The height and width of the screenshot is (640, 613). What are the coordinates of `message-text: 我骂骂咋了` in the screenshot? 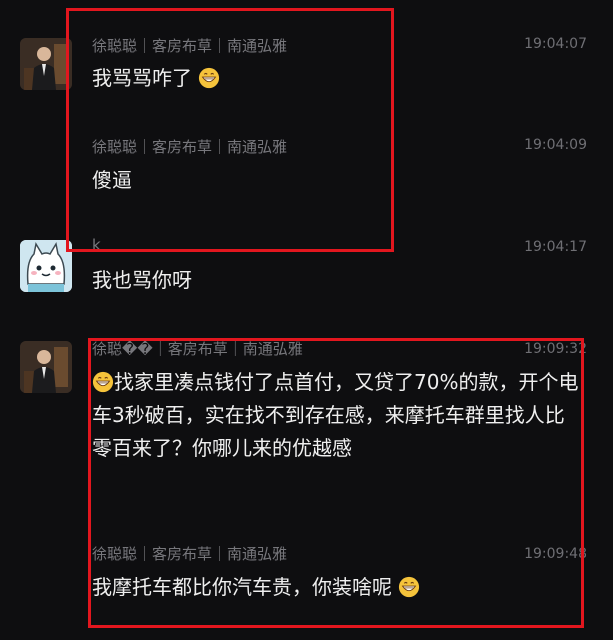 It's located at (156, 78).